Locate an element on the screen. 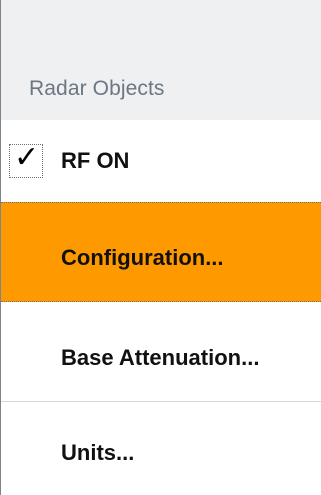 Image resolution: width=321 pixels, height=495 pixels. menu-item-label: RF ON is located at coordinates (95, 160).